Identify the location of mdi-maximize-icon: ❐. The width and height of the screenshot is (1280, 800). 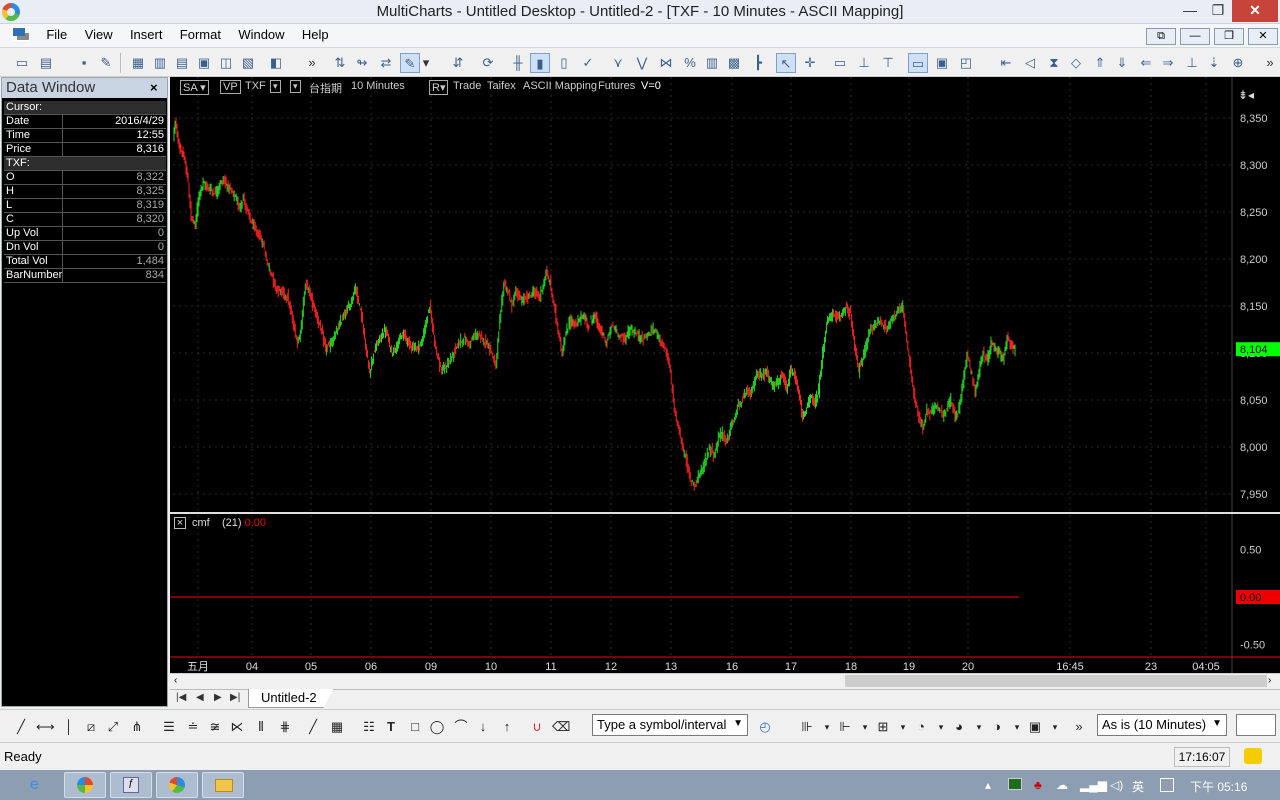
(1229, 36).